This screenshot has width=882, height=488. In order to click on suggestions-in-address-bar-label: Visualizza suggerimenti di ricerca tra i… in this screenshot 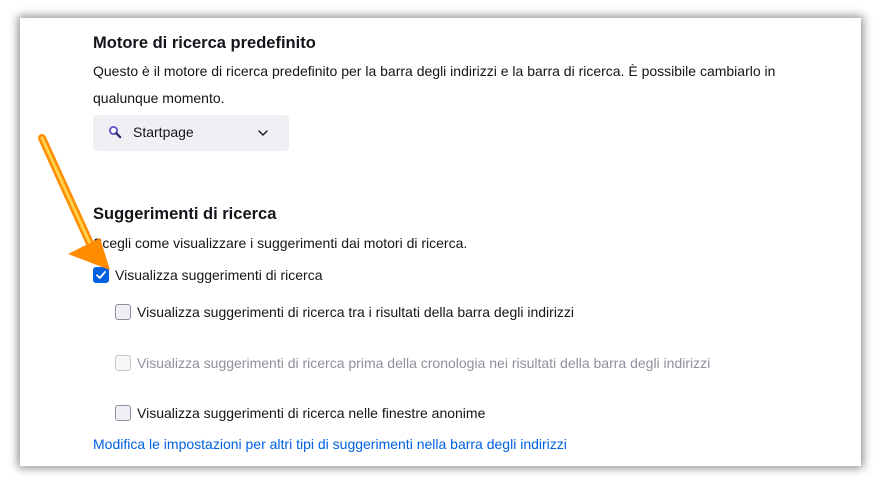, I will do `click(356, 312)`.